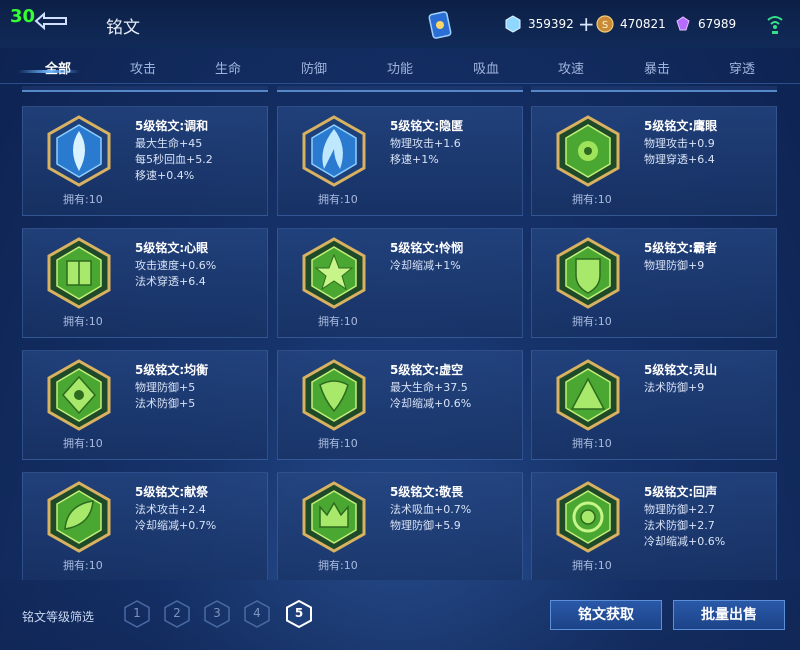 Image resolution: width=800 pixels, height=650 pixels. I want to click on category-tabs: 全部 攻击 生命 防御 功能 吸血 攻速 暴击 穿透, so click(400, 66).